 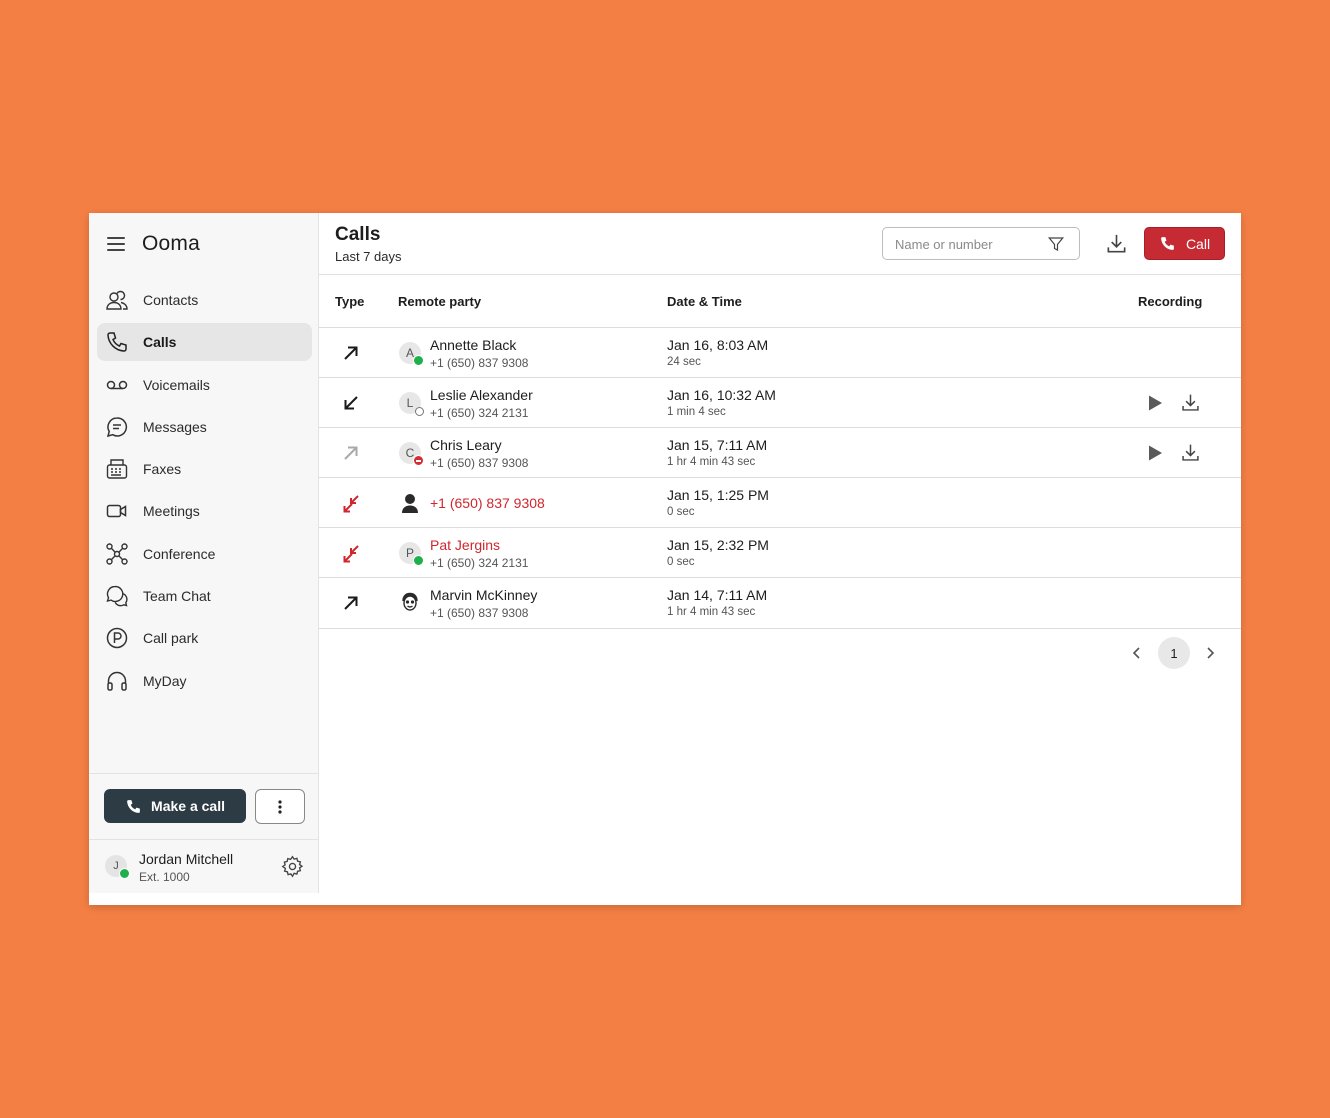 What do you see at coordinates (473, 345) in the screenshot?
I see `remote-party-name: Annette Black` at bounding box center [473, 345].